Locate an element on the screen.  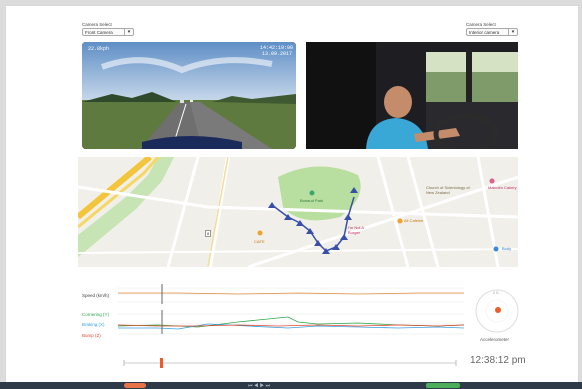
camera-select-front-value: Front Camera is located at coordinates (99, 32).